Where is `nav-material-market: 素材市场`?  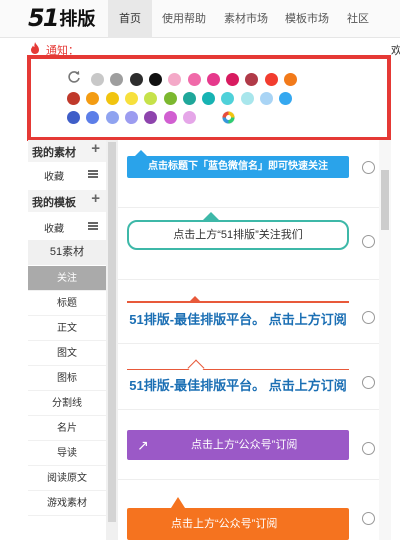
nav-material-market: 素材市场 is located at coordinates (246, 19).